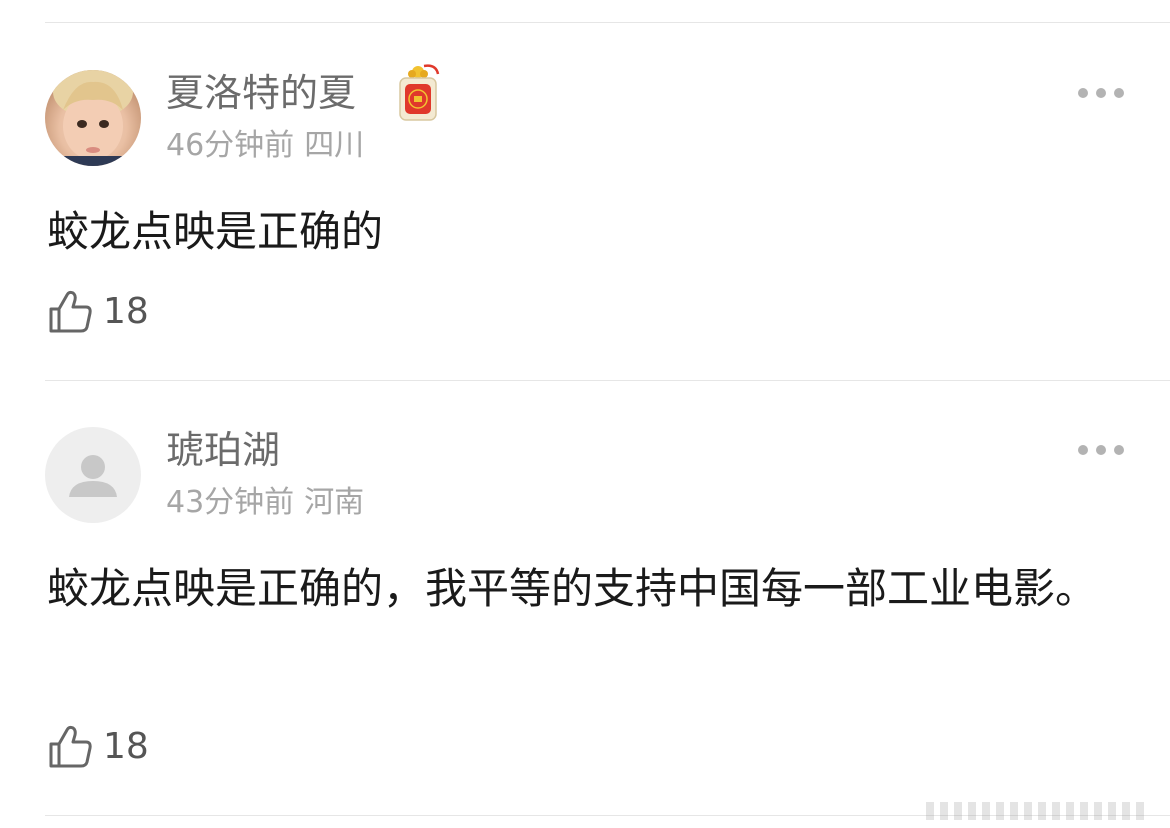  I want to click on comment-text: 蛟龙点映是正确的，我平等的支持中国每一部工业电影。, so click(572, 588).